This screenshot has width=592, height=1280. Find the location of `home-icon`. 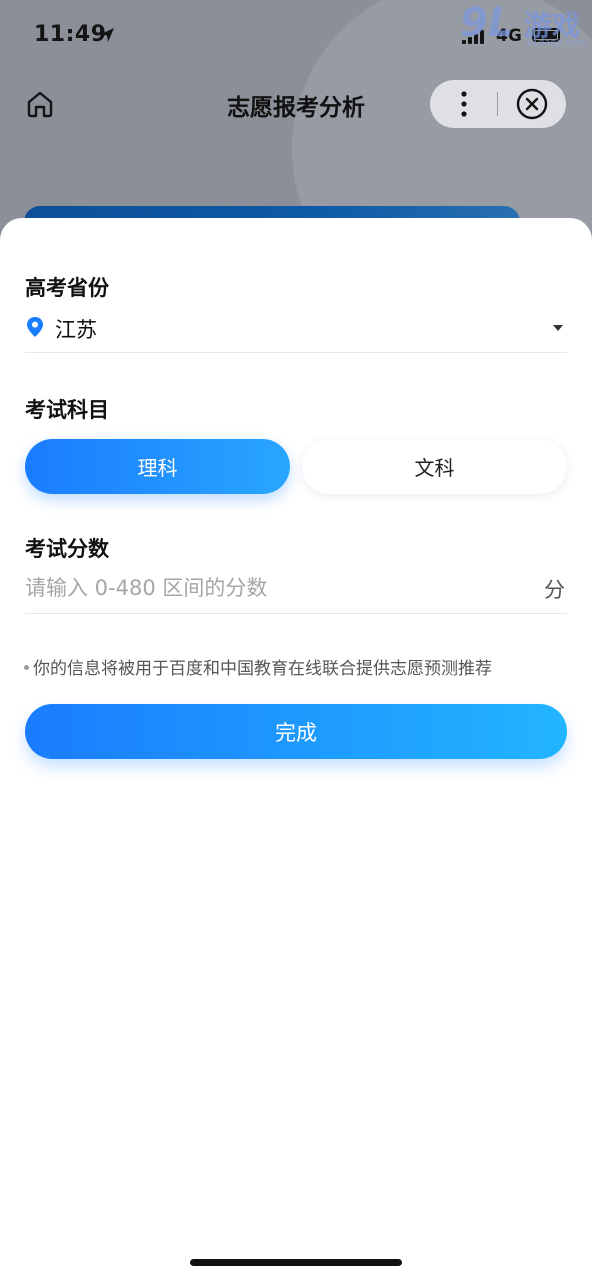

home-icon is located at coordinates (40, 104).